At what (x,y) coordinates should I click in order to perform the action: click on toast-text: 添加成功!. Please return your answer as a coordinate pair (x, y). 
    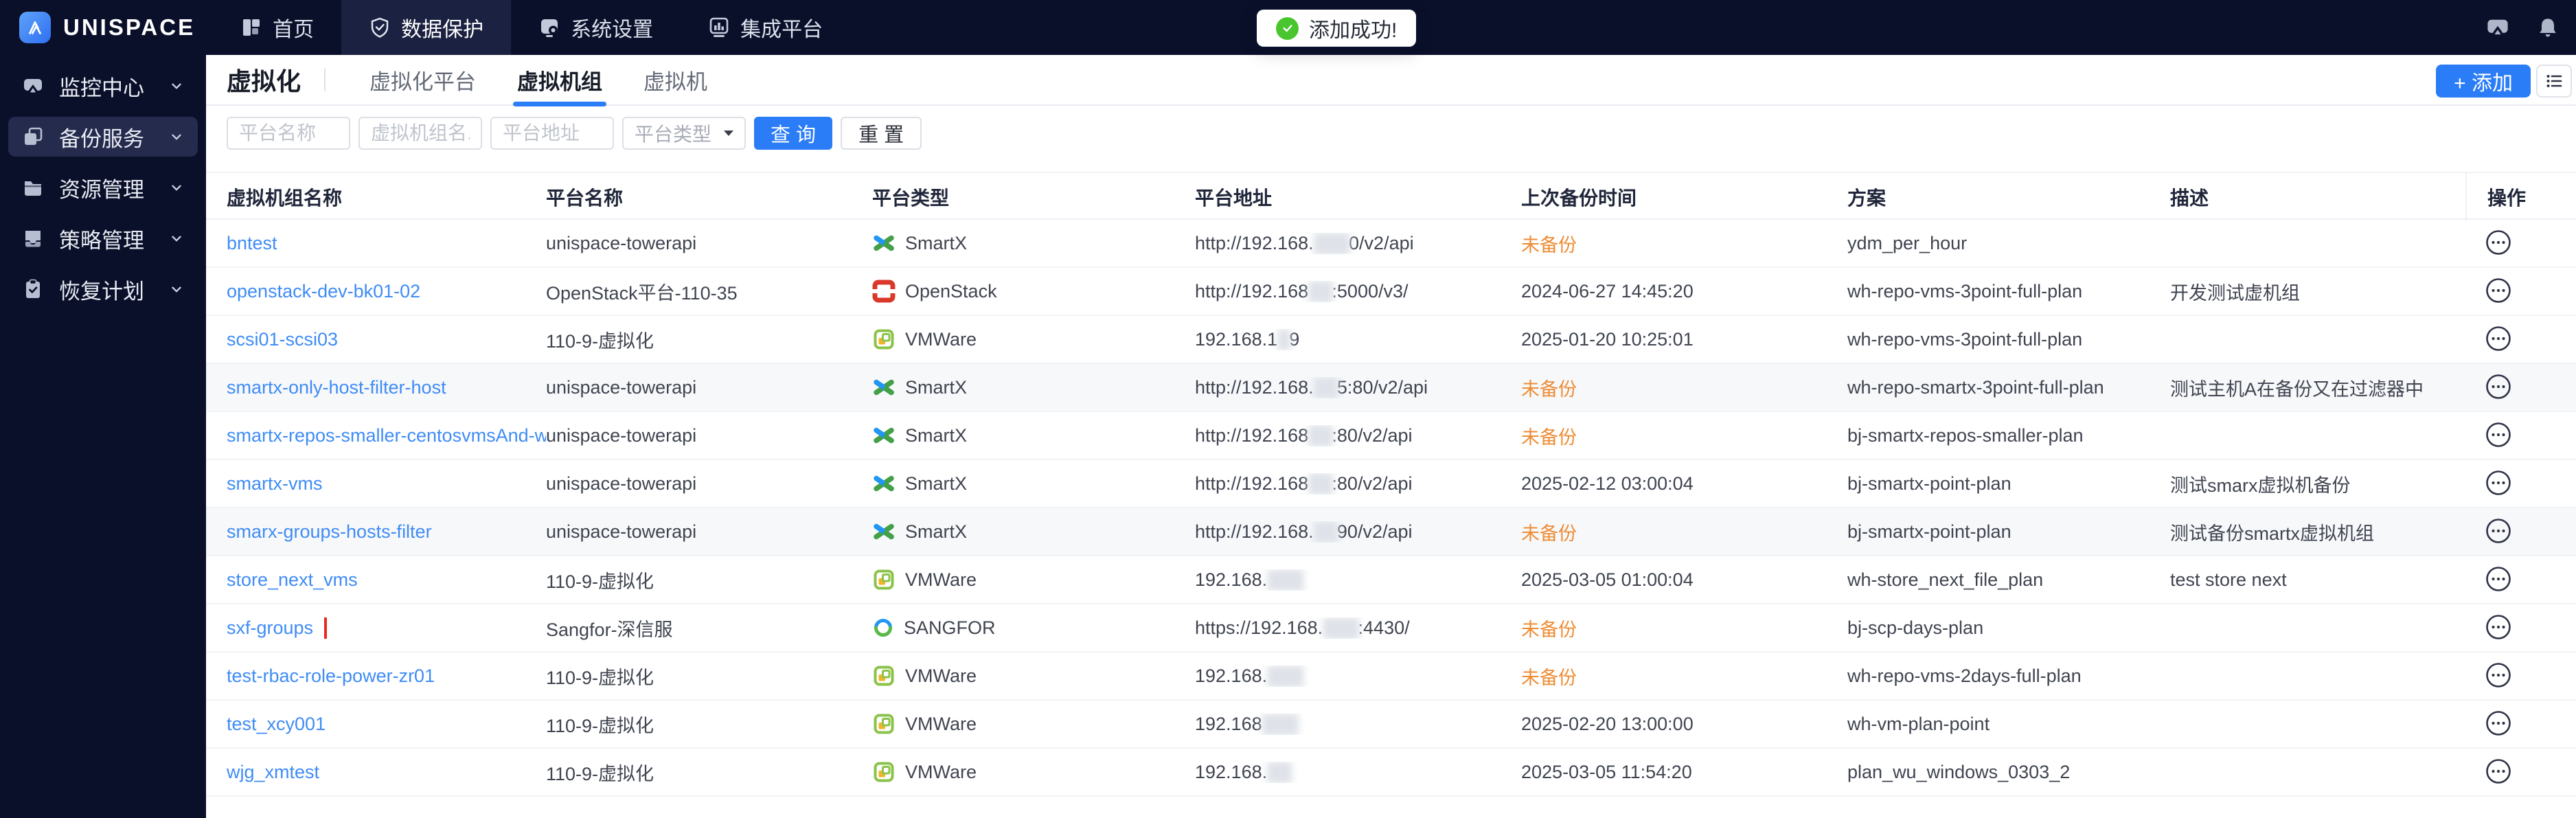
    Looking at the image, I should click on (1353, 30).